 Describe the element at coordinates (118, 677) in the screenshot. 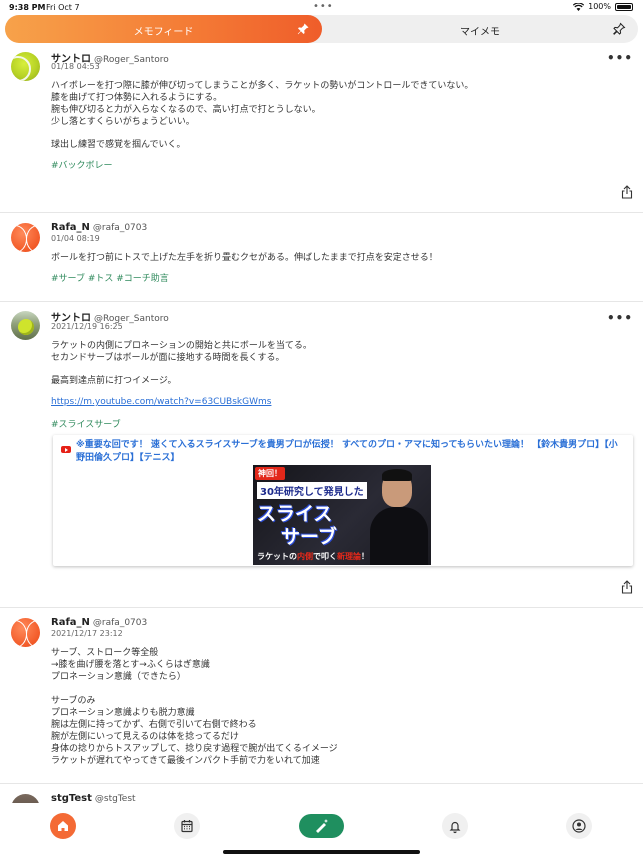

I see `post-text-line: プロネーション意識（できたら）` at that location.